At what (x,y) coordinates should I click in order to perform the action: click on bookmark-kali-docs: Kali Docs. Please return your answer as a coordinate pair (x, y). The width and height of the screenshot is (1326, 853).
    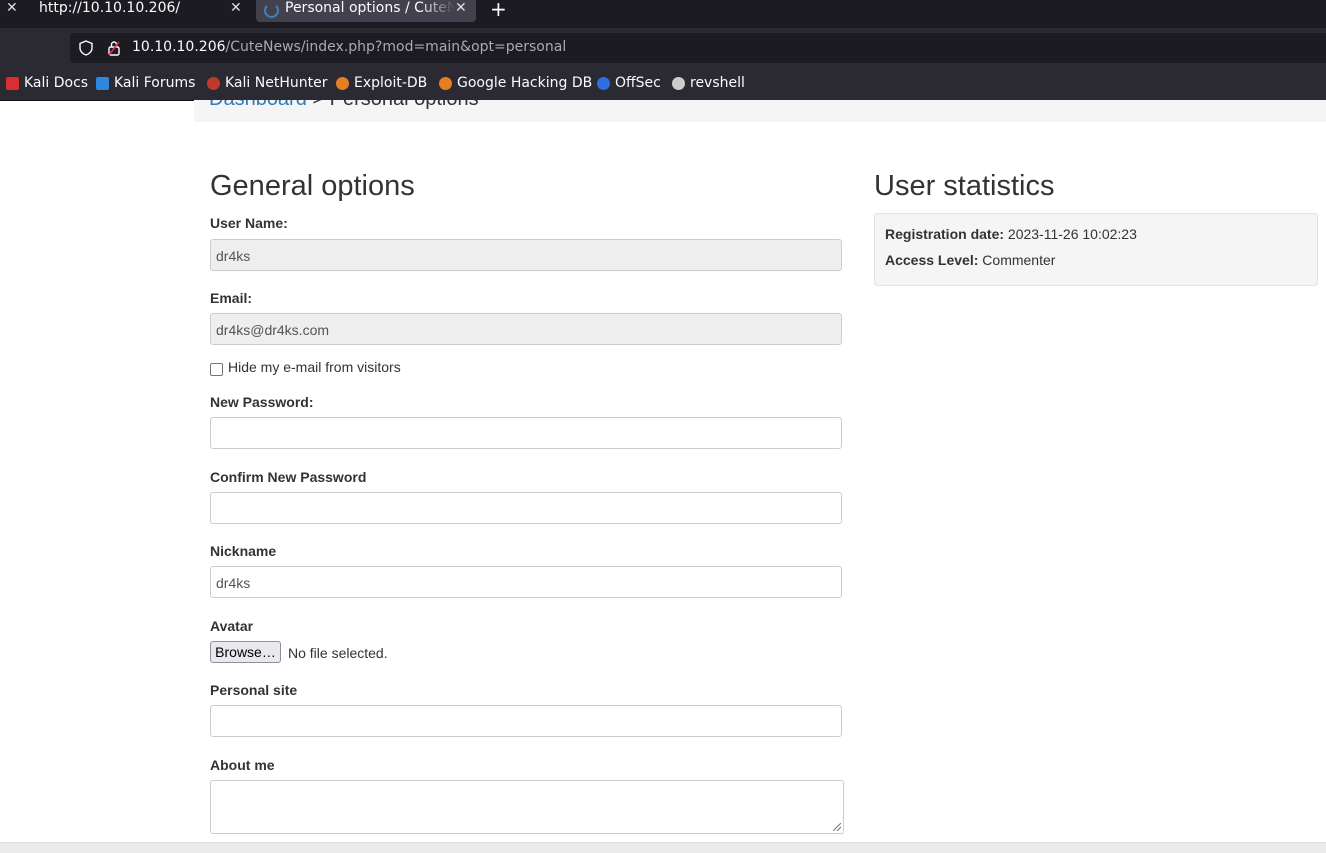
    Looking at the image, I should click on (47, 83).